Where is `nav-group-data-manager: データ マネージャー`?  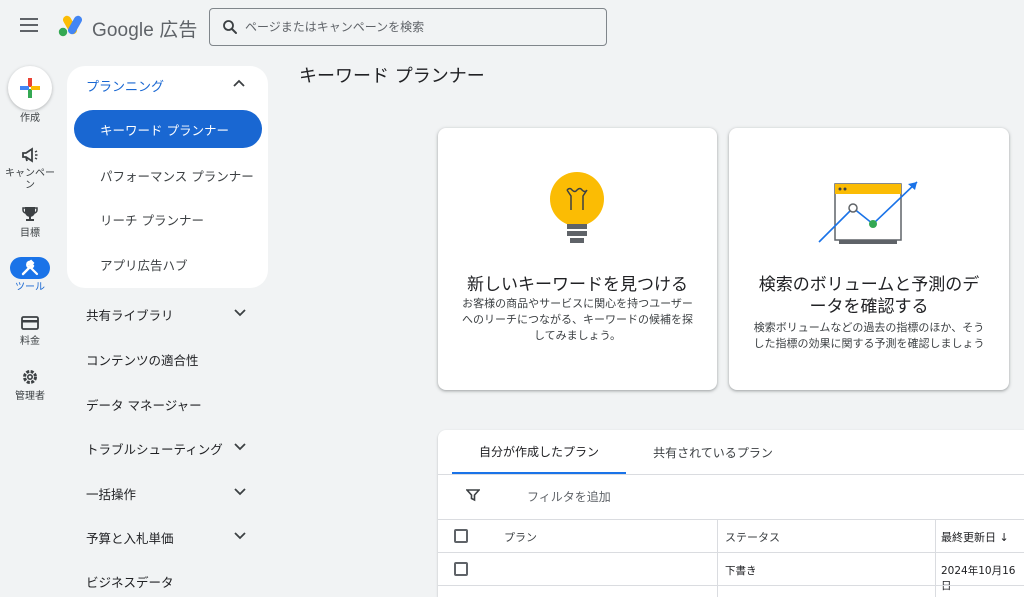 nav-group-data-manager: データ マネージャー is located at coordinates (144, 404).